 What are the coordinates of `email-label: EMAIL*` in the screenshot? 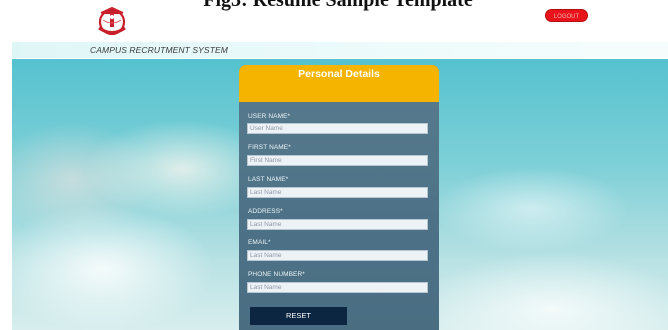 It's located at (259, 242).